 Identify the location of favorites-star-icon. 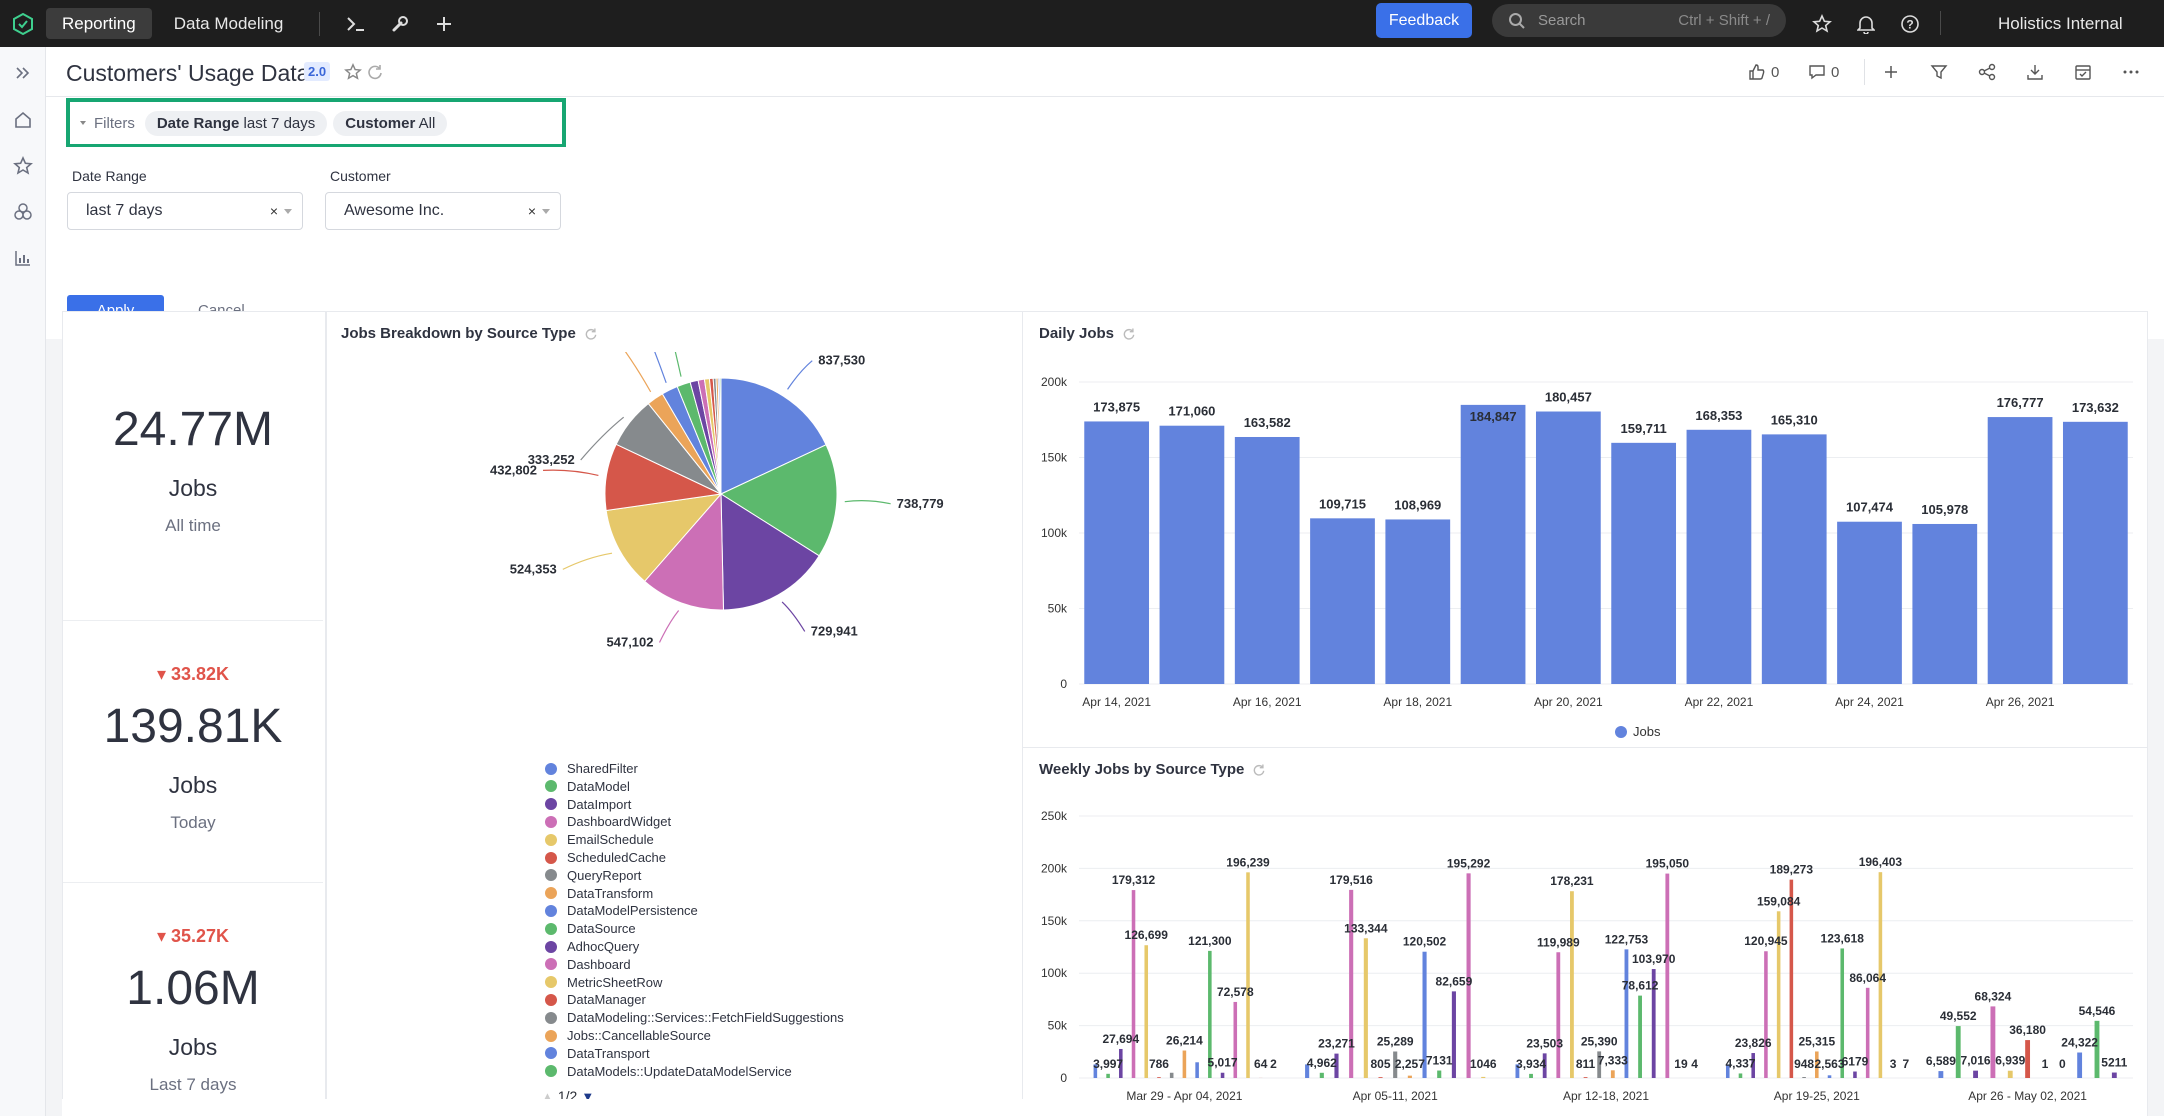
(23, 166).